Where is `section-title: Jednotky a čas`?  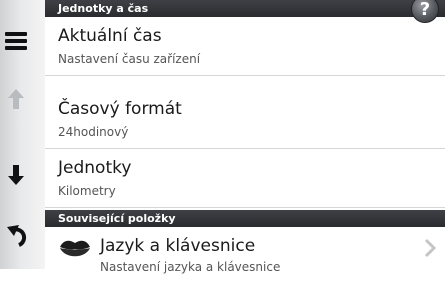
section-title: Jednotky a čas is located at coordinates (103, 8).